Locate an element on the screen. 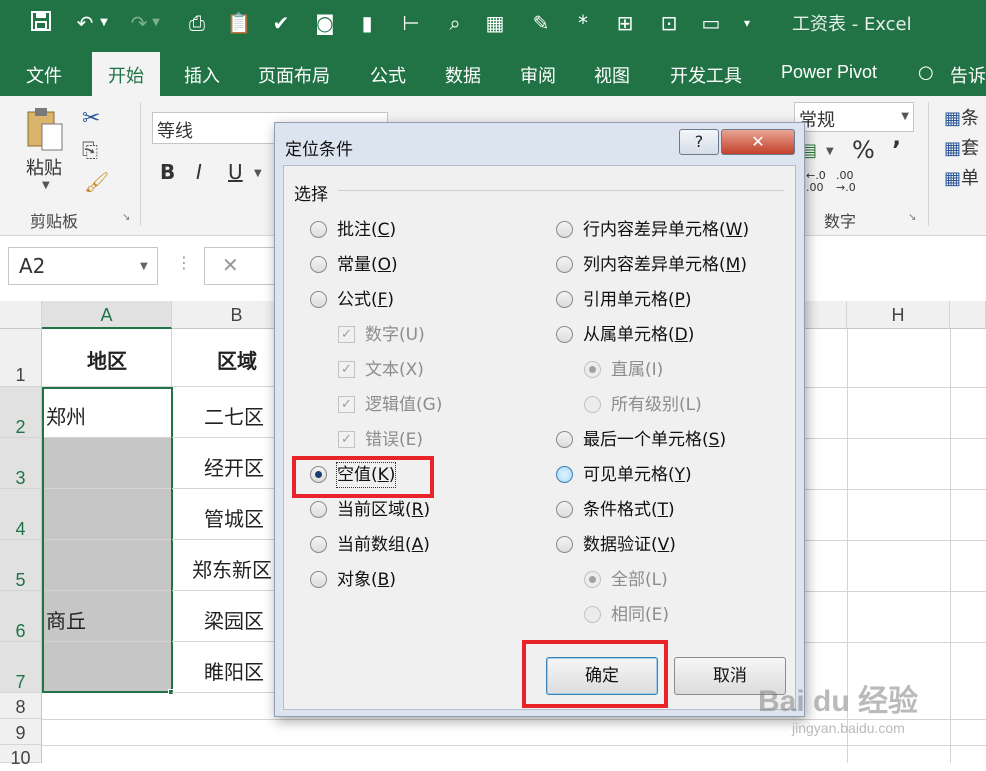 The width and height of the screenshot is (986, 771). row-header-6: 6 is located at coordinates (21, 616).